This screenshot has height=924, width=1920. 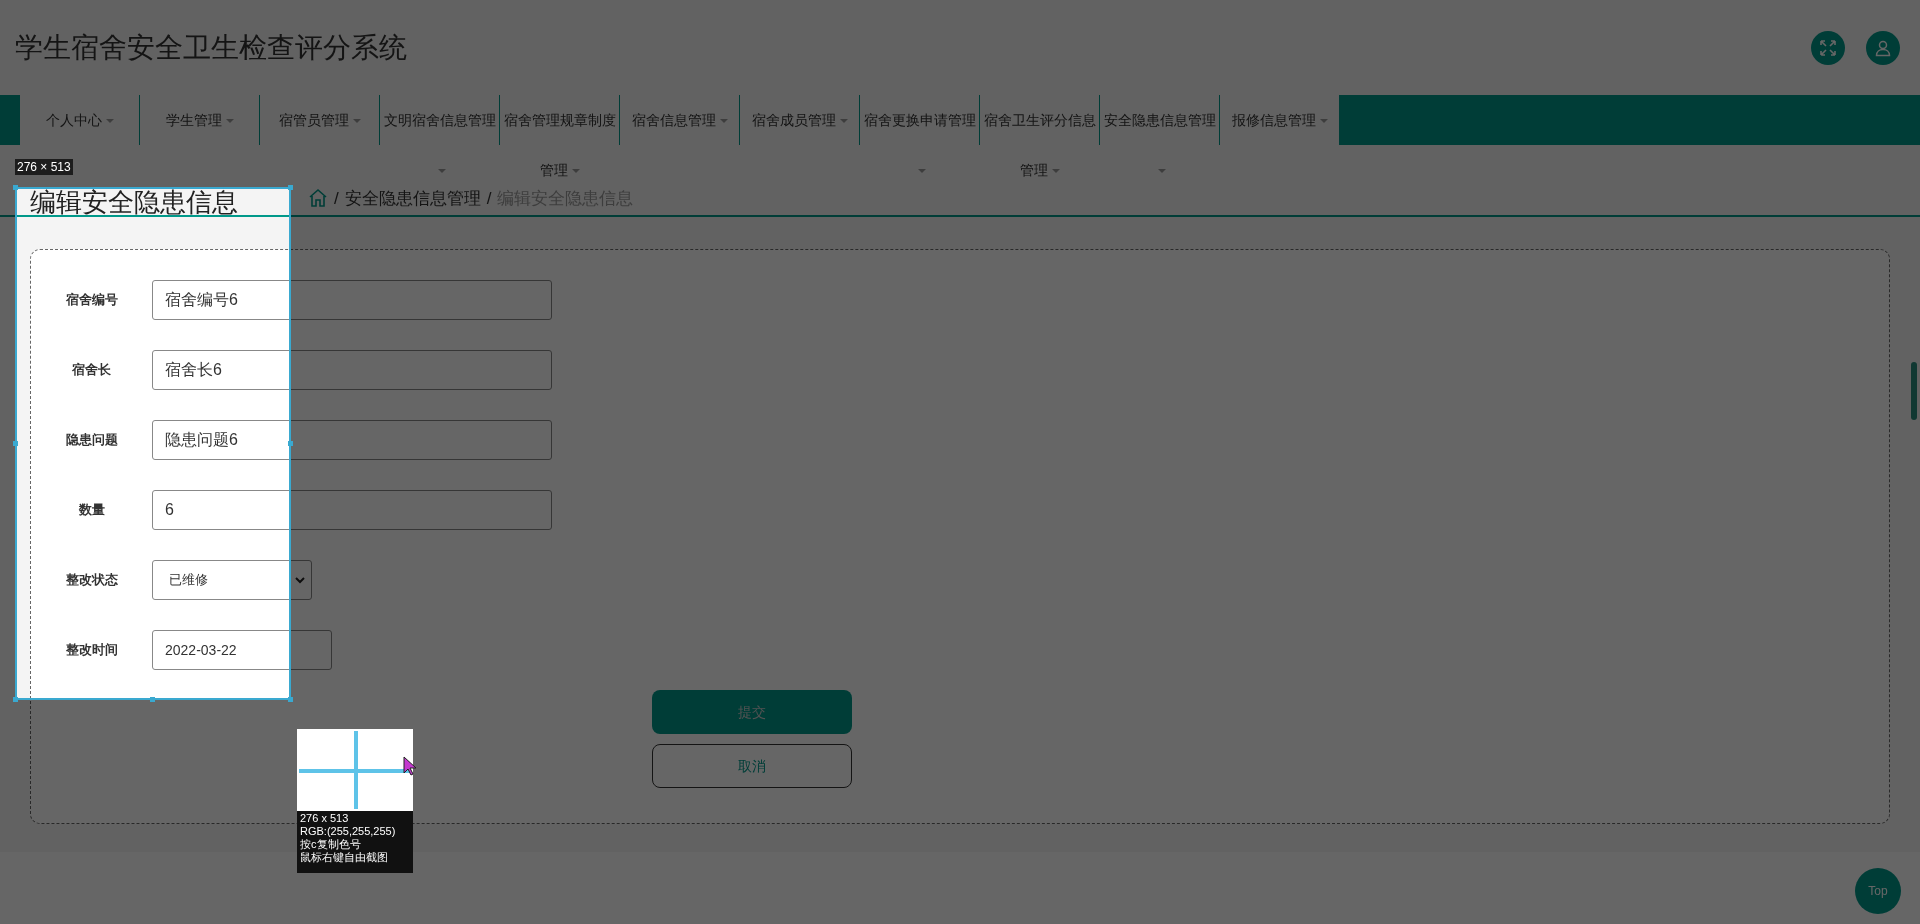 I want to click on capture-info-text: 鼠标右键自由截图, so click(x=344, y=857).